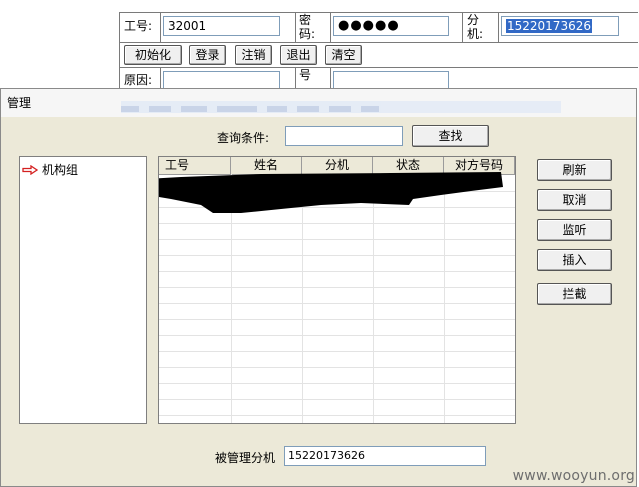 The width and height of the screenshot is (639, 487). I want to click on reason-label: 原因:, so click(138, 80).